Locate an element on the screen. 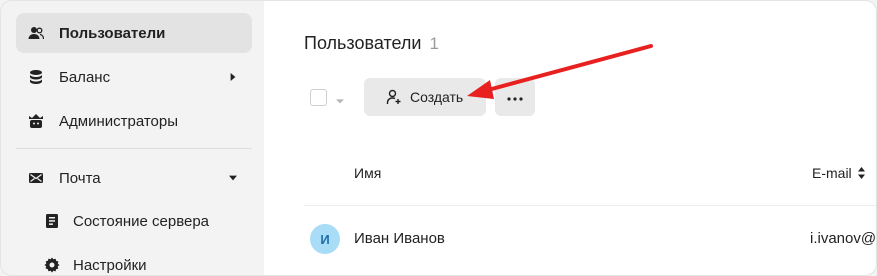 This screenshot has height=276, width=877. create-button: Создать is located at coordinates (425, 97).